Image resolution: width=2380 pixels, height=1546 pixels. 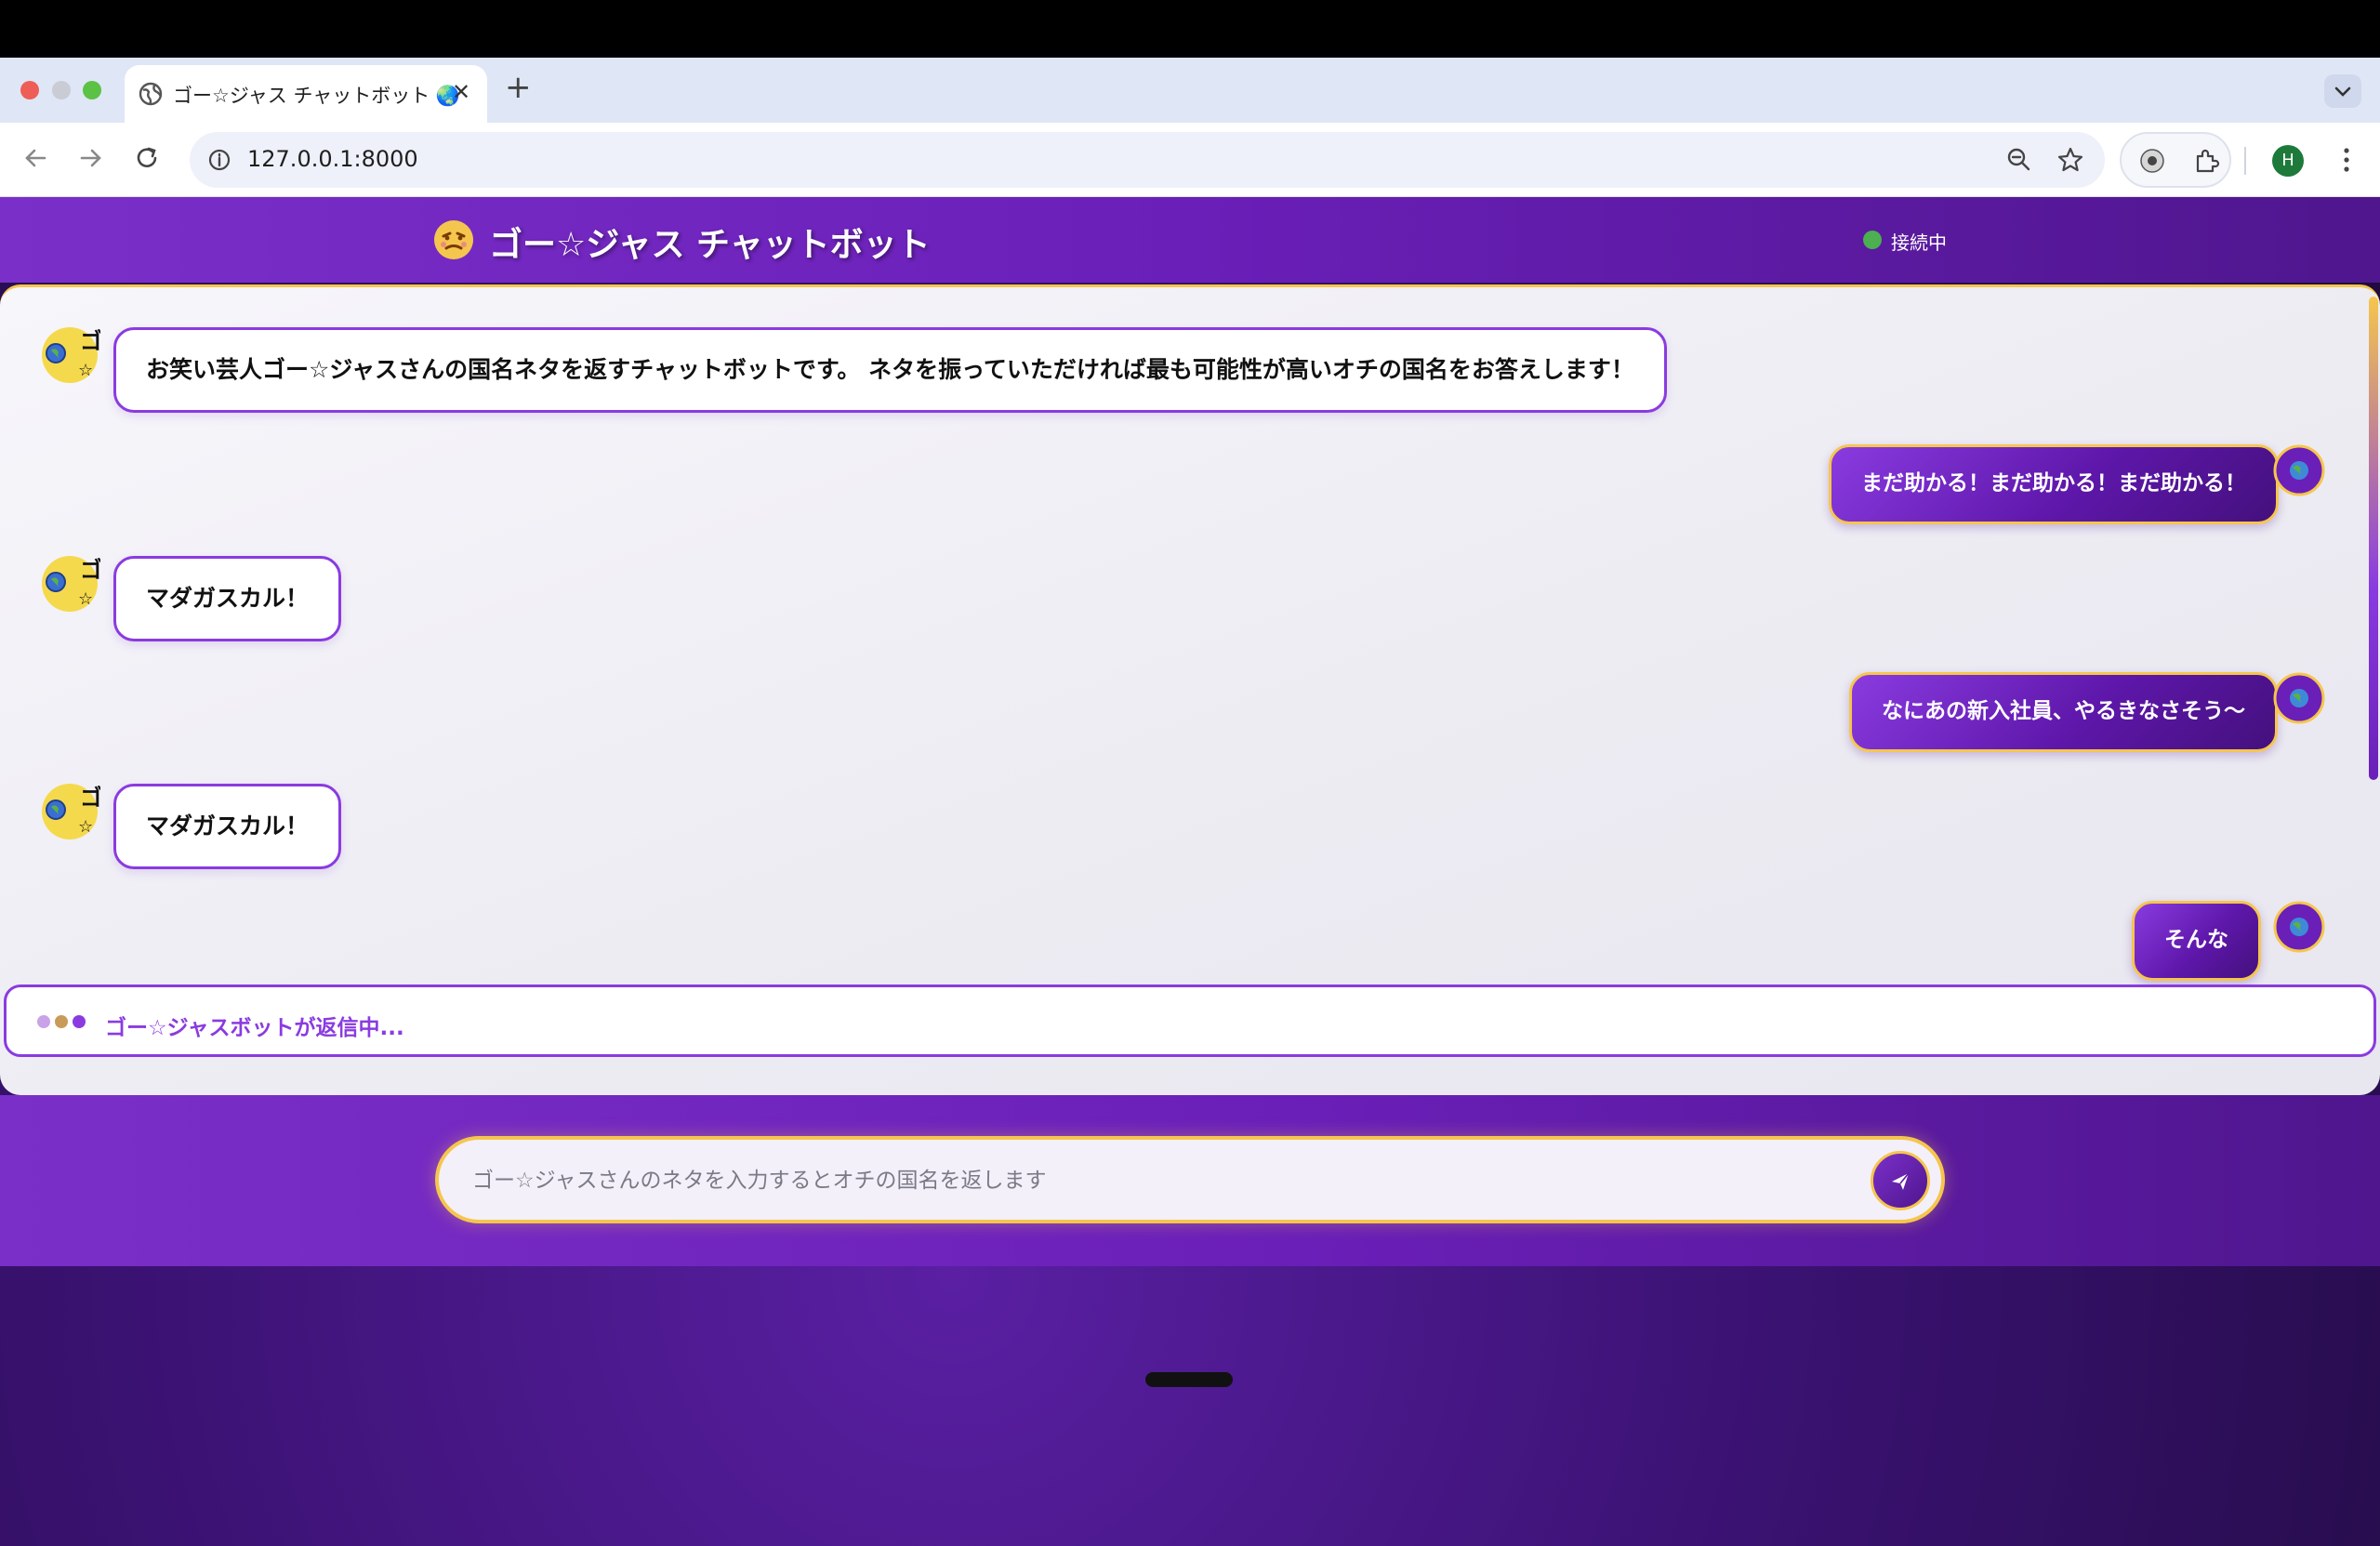 I want to click on plus-icon: +, so click(x=518, y=87).